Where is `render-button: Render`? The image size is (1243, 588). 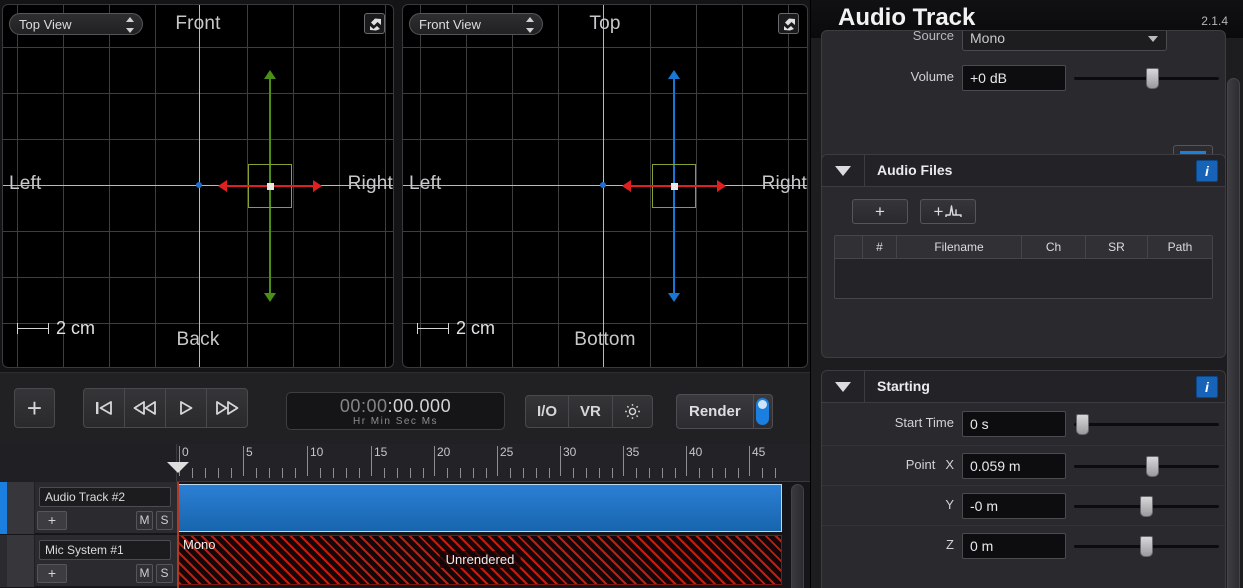
render-button: Render is located at coordinates (715, 411).